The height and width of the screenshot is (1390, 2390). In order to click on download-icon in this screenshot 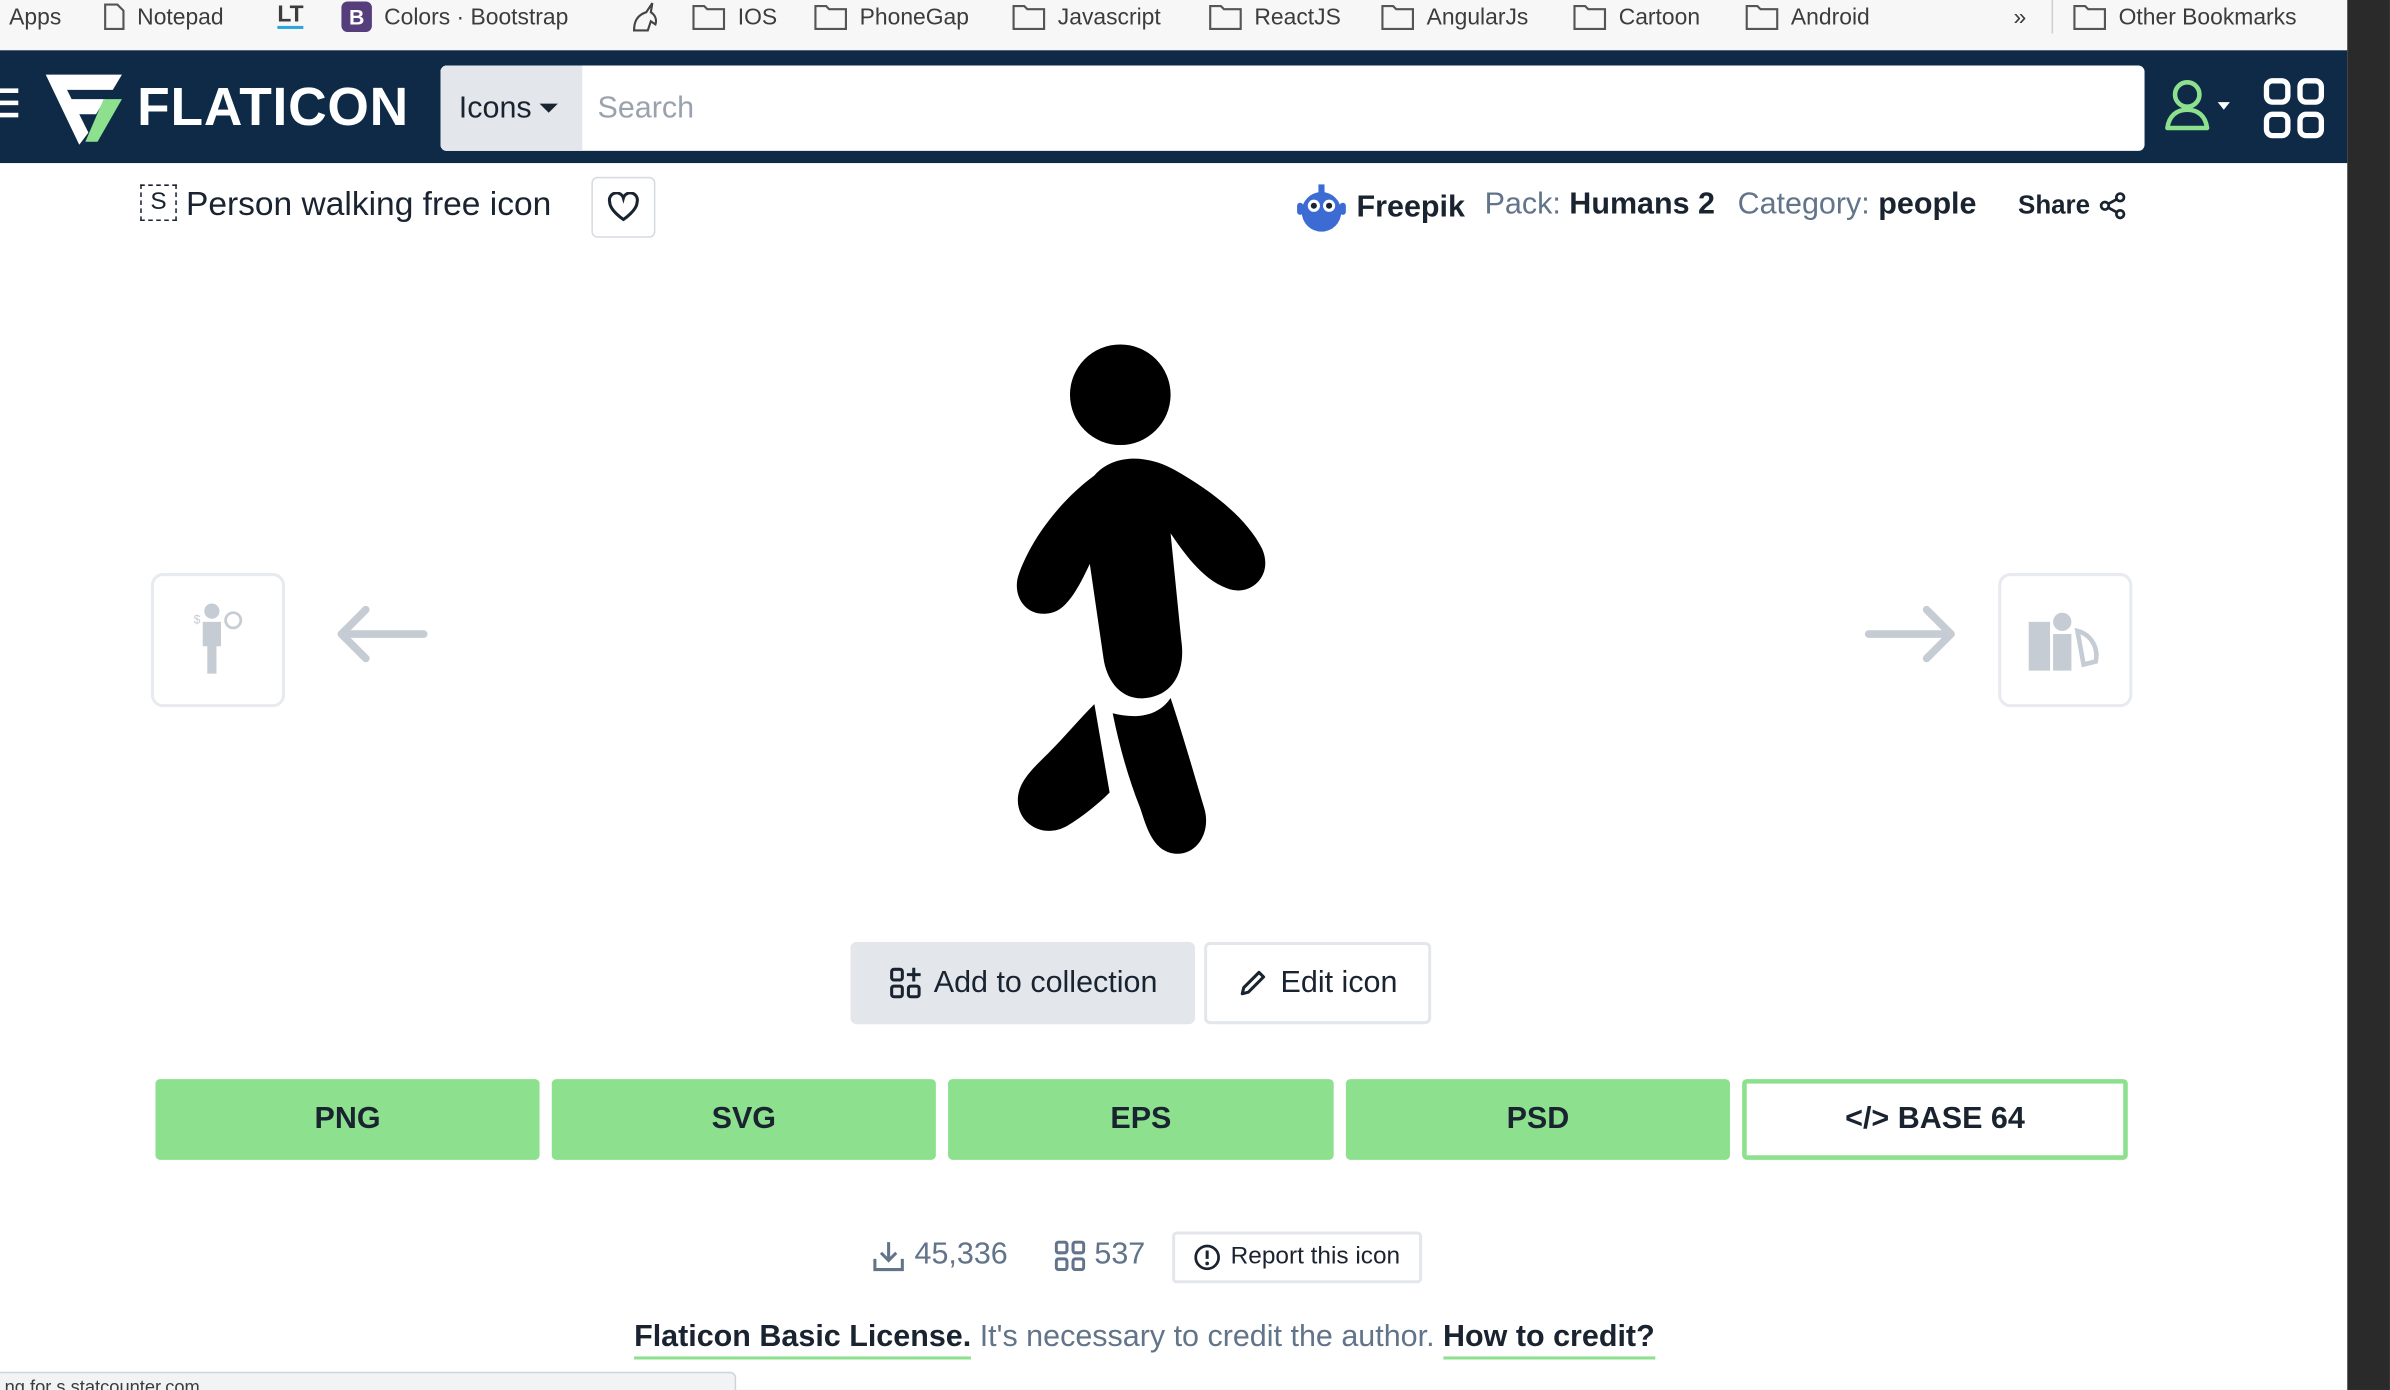, I will do `click(888, 1256)`.